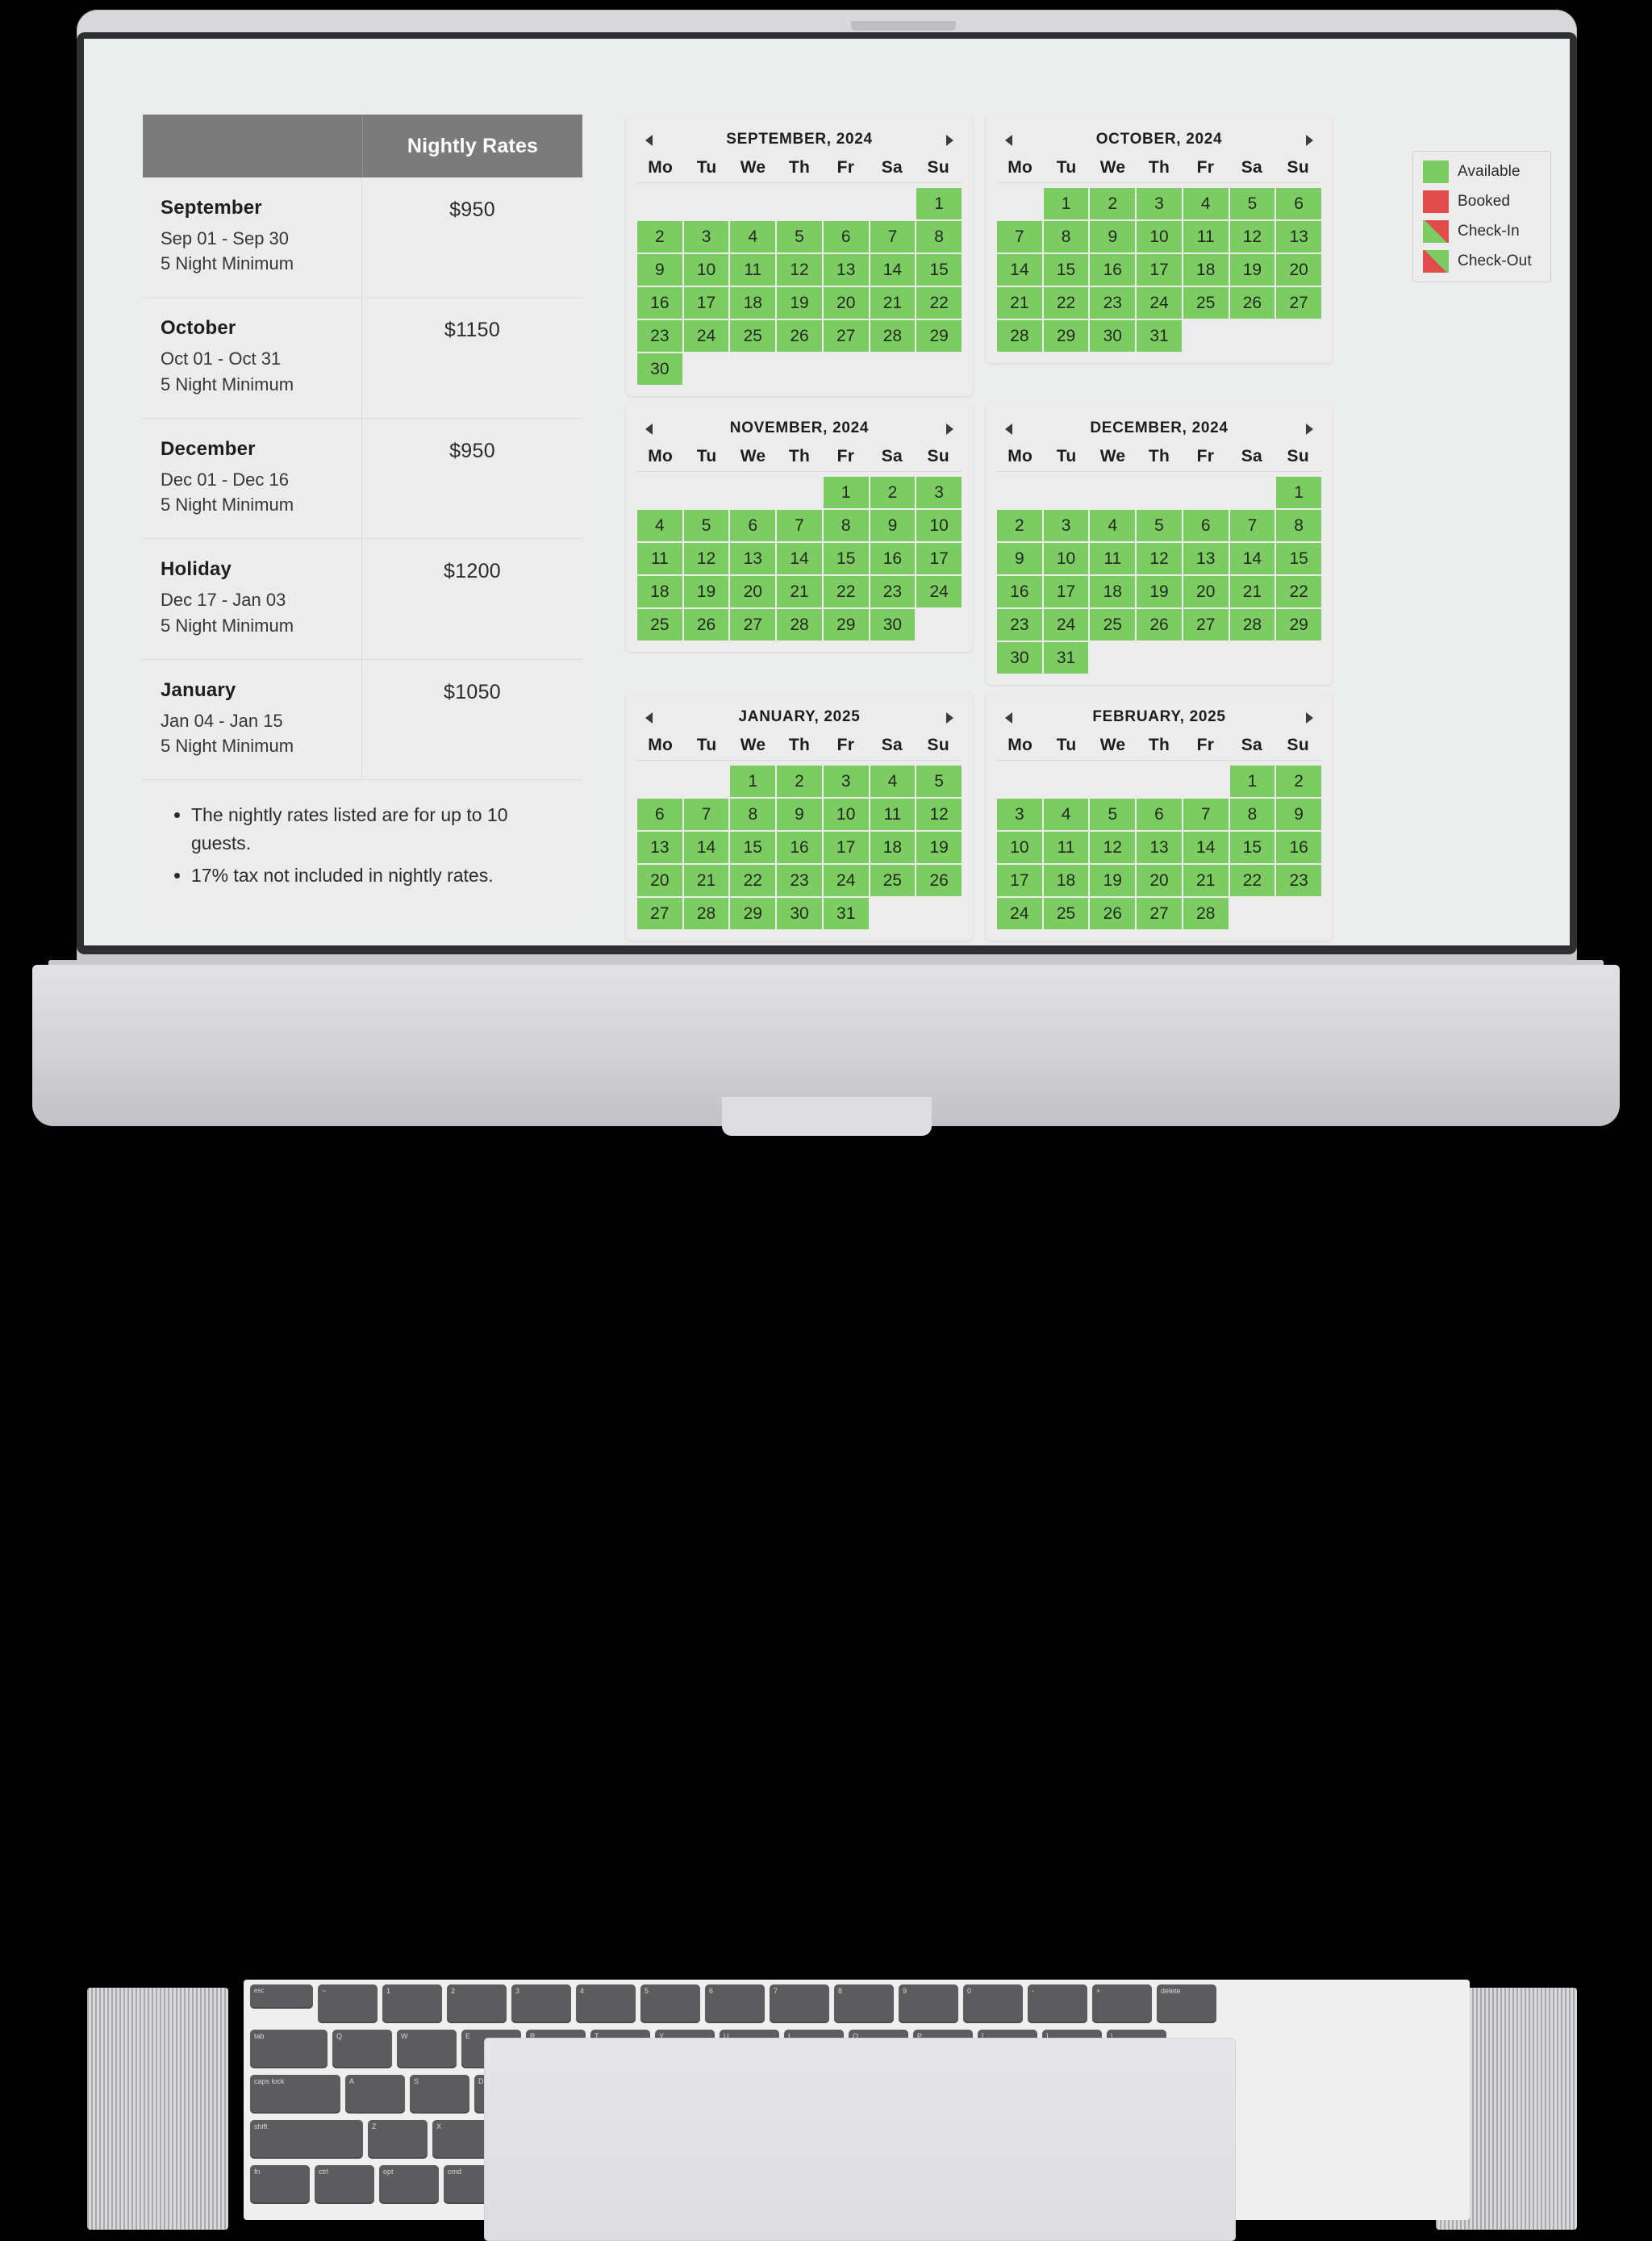 This screenshot has width=1652, height=2241. I want to click on calendar-day-cell: 27, so click(753, 625).